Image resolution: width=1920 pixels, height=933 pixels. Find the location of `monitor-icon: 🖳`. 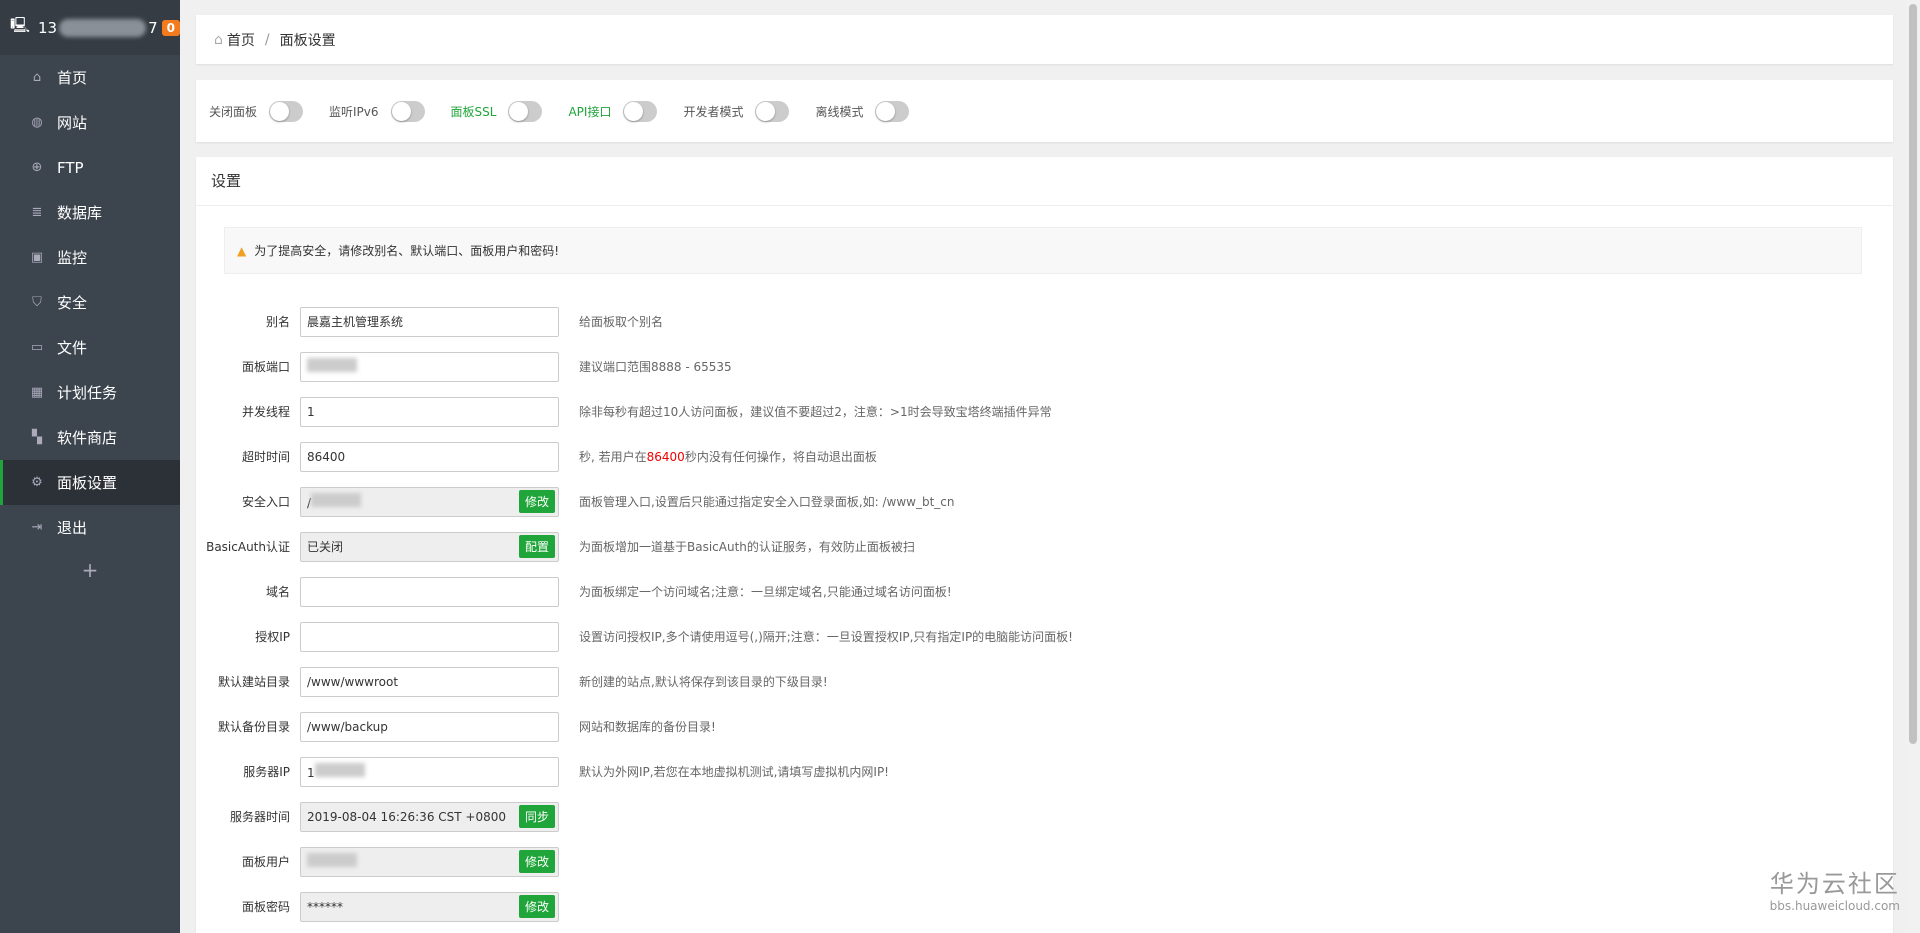

monitor-icon: 🖳 is located at coordinates (20, 25).